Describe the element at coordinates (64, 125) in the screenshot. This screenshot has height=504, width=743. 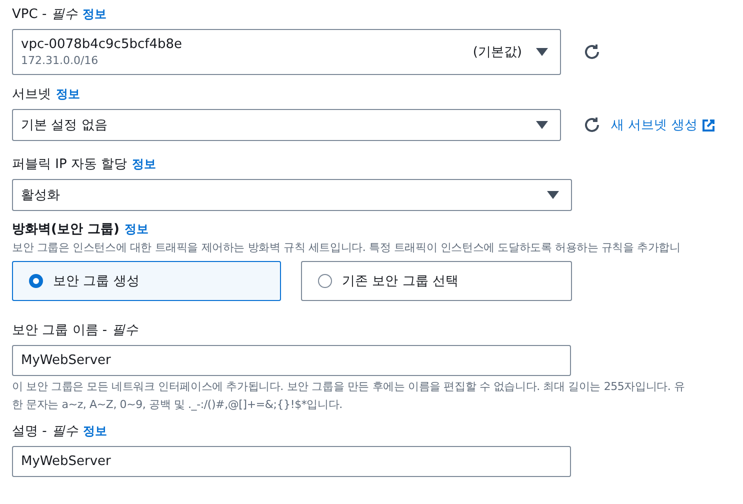
I see `select-value: 기본 설정 없음` at that location.